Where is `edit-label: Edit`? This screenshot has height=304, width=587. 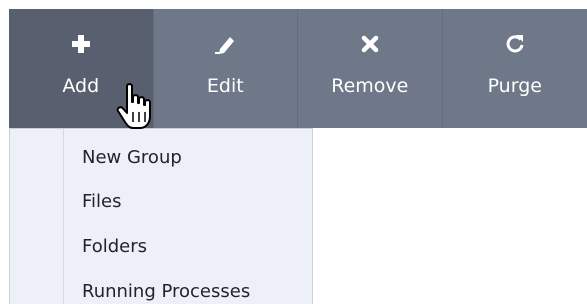 edit-label: Edit is located at coordinates (225, 86).